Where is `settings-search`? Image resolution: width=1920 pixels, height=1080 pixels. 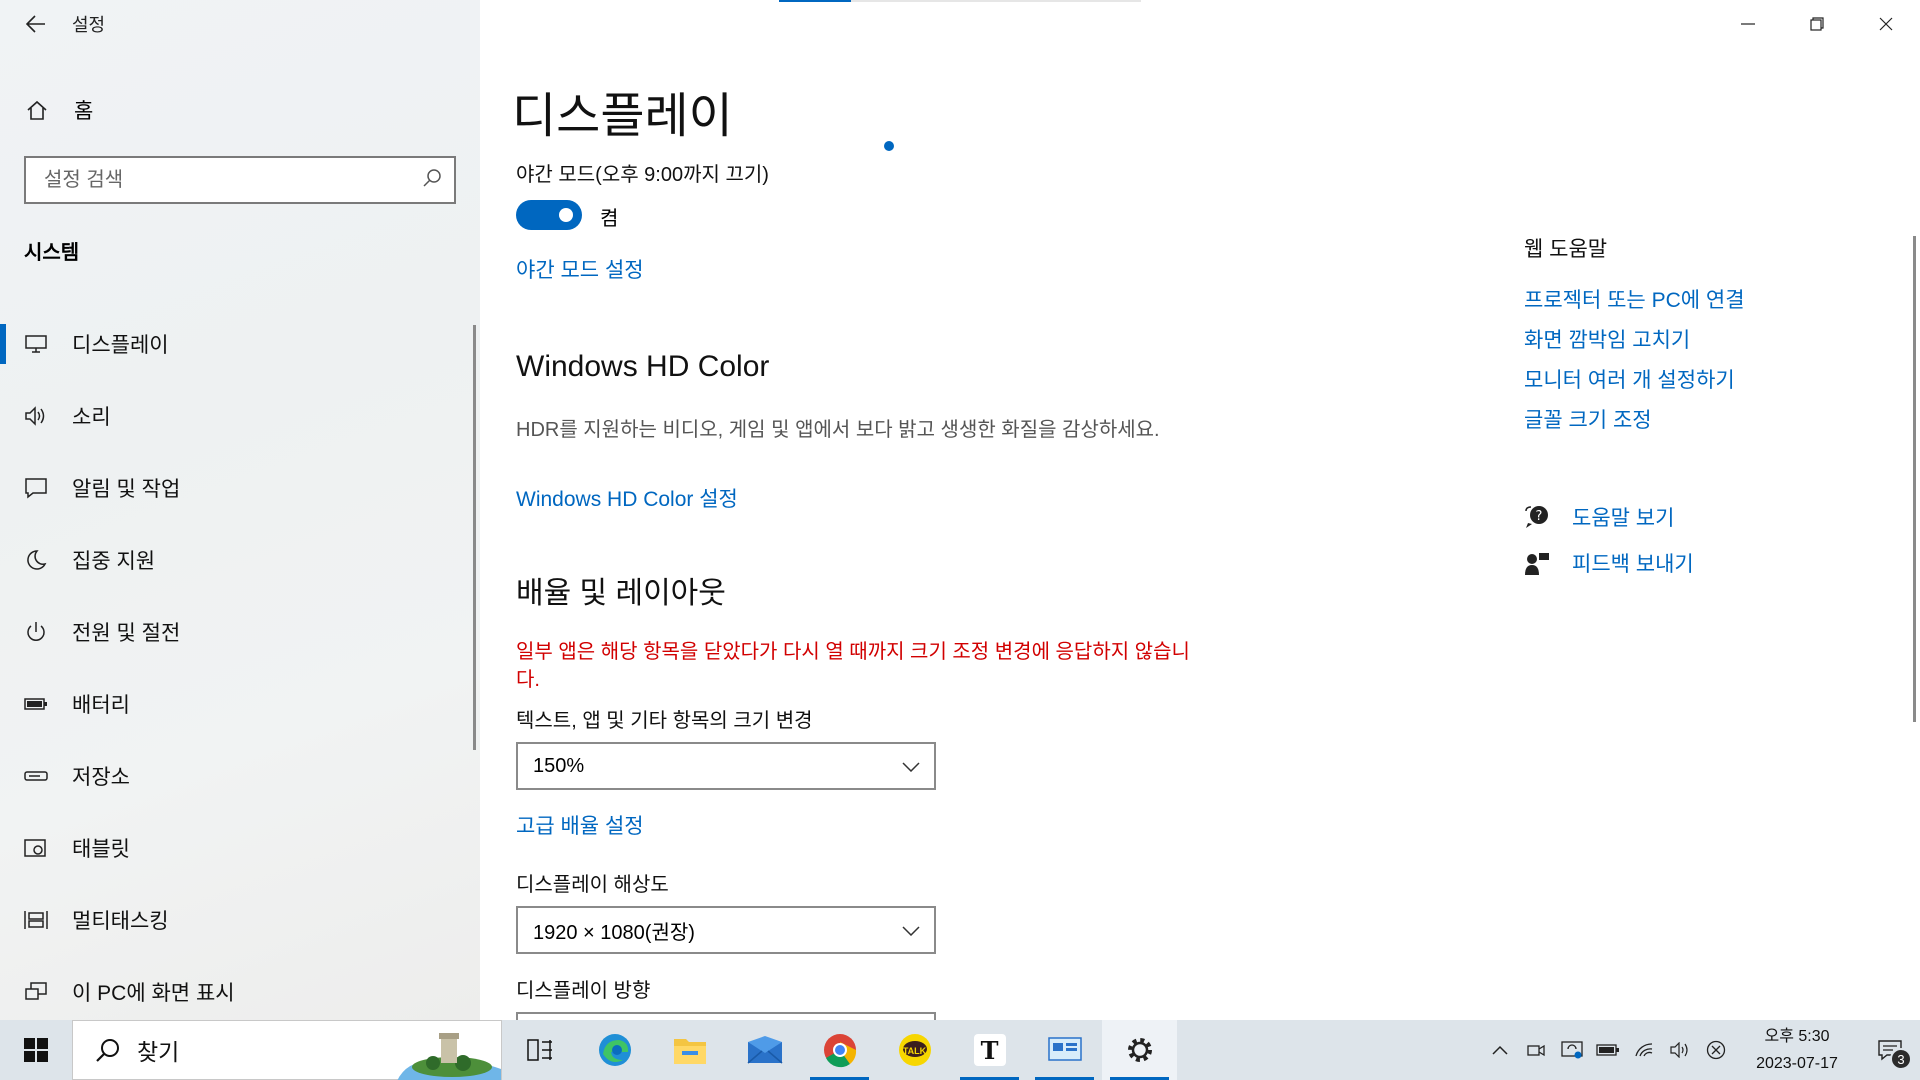 settings-search is located at coordinates (240, 180).